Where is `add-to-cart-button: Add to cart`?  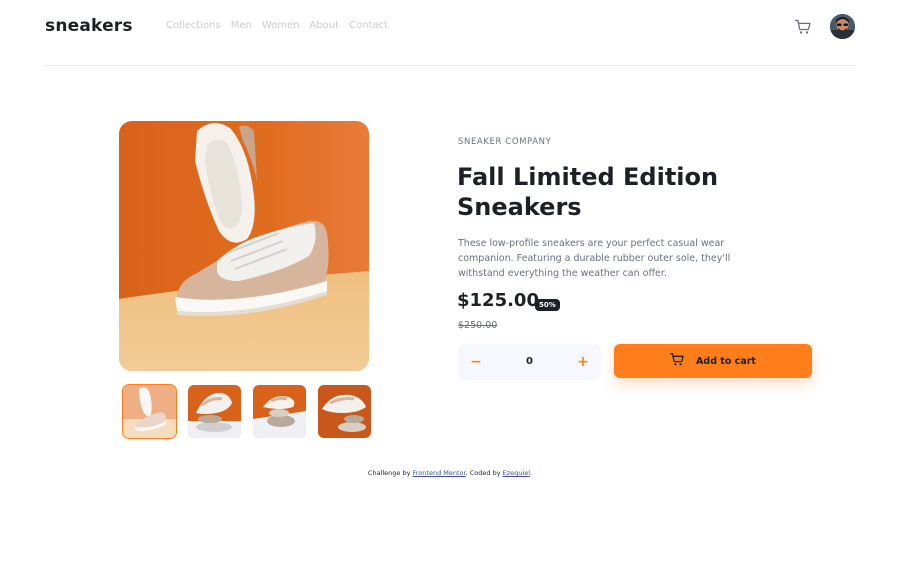 add-to-cart-button: Add to cart is located at coordinates (713, 361).